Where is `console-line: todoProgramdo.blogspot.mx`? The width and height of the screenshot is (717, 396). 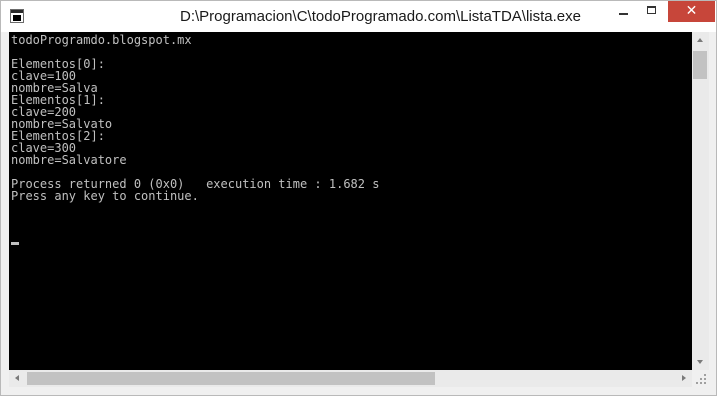 console-line: todoProgramdo.blogspot.mx is located at coordinates (101, 40).